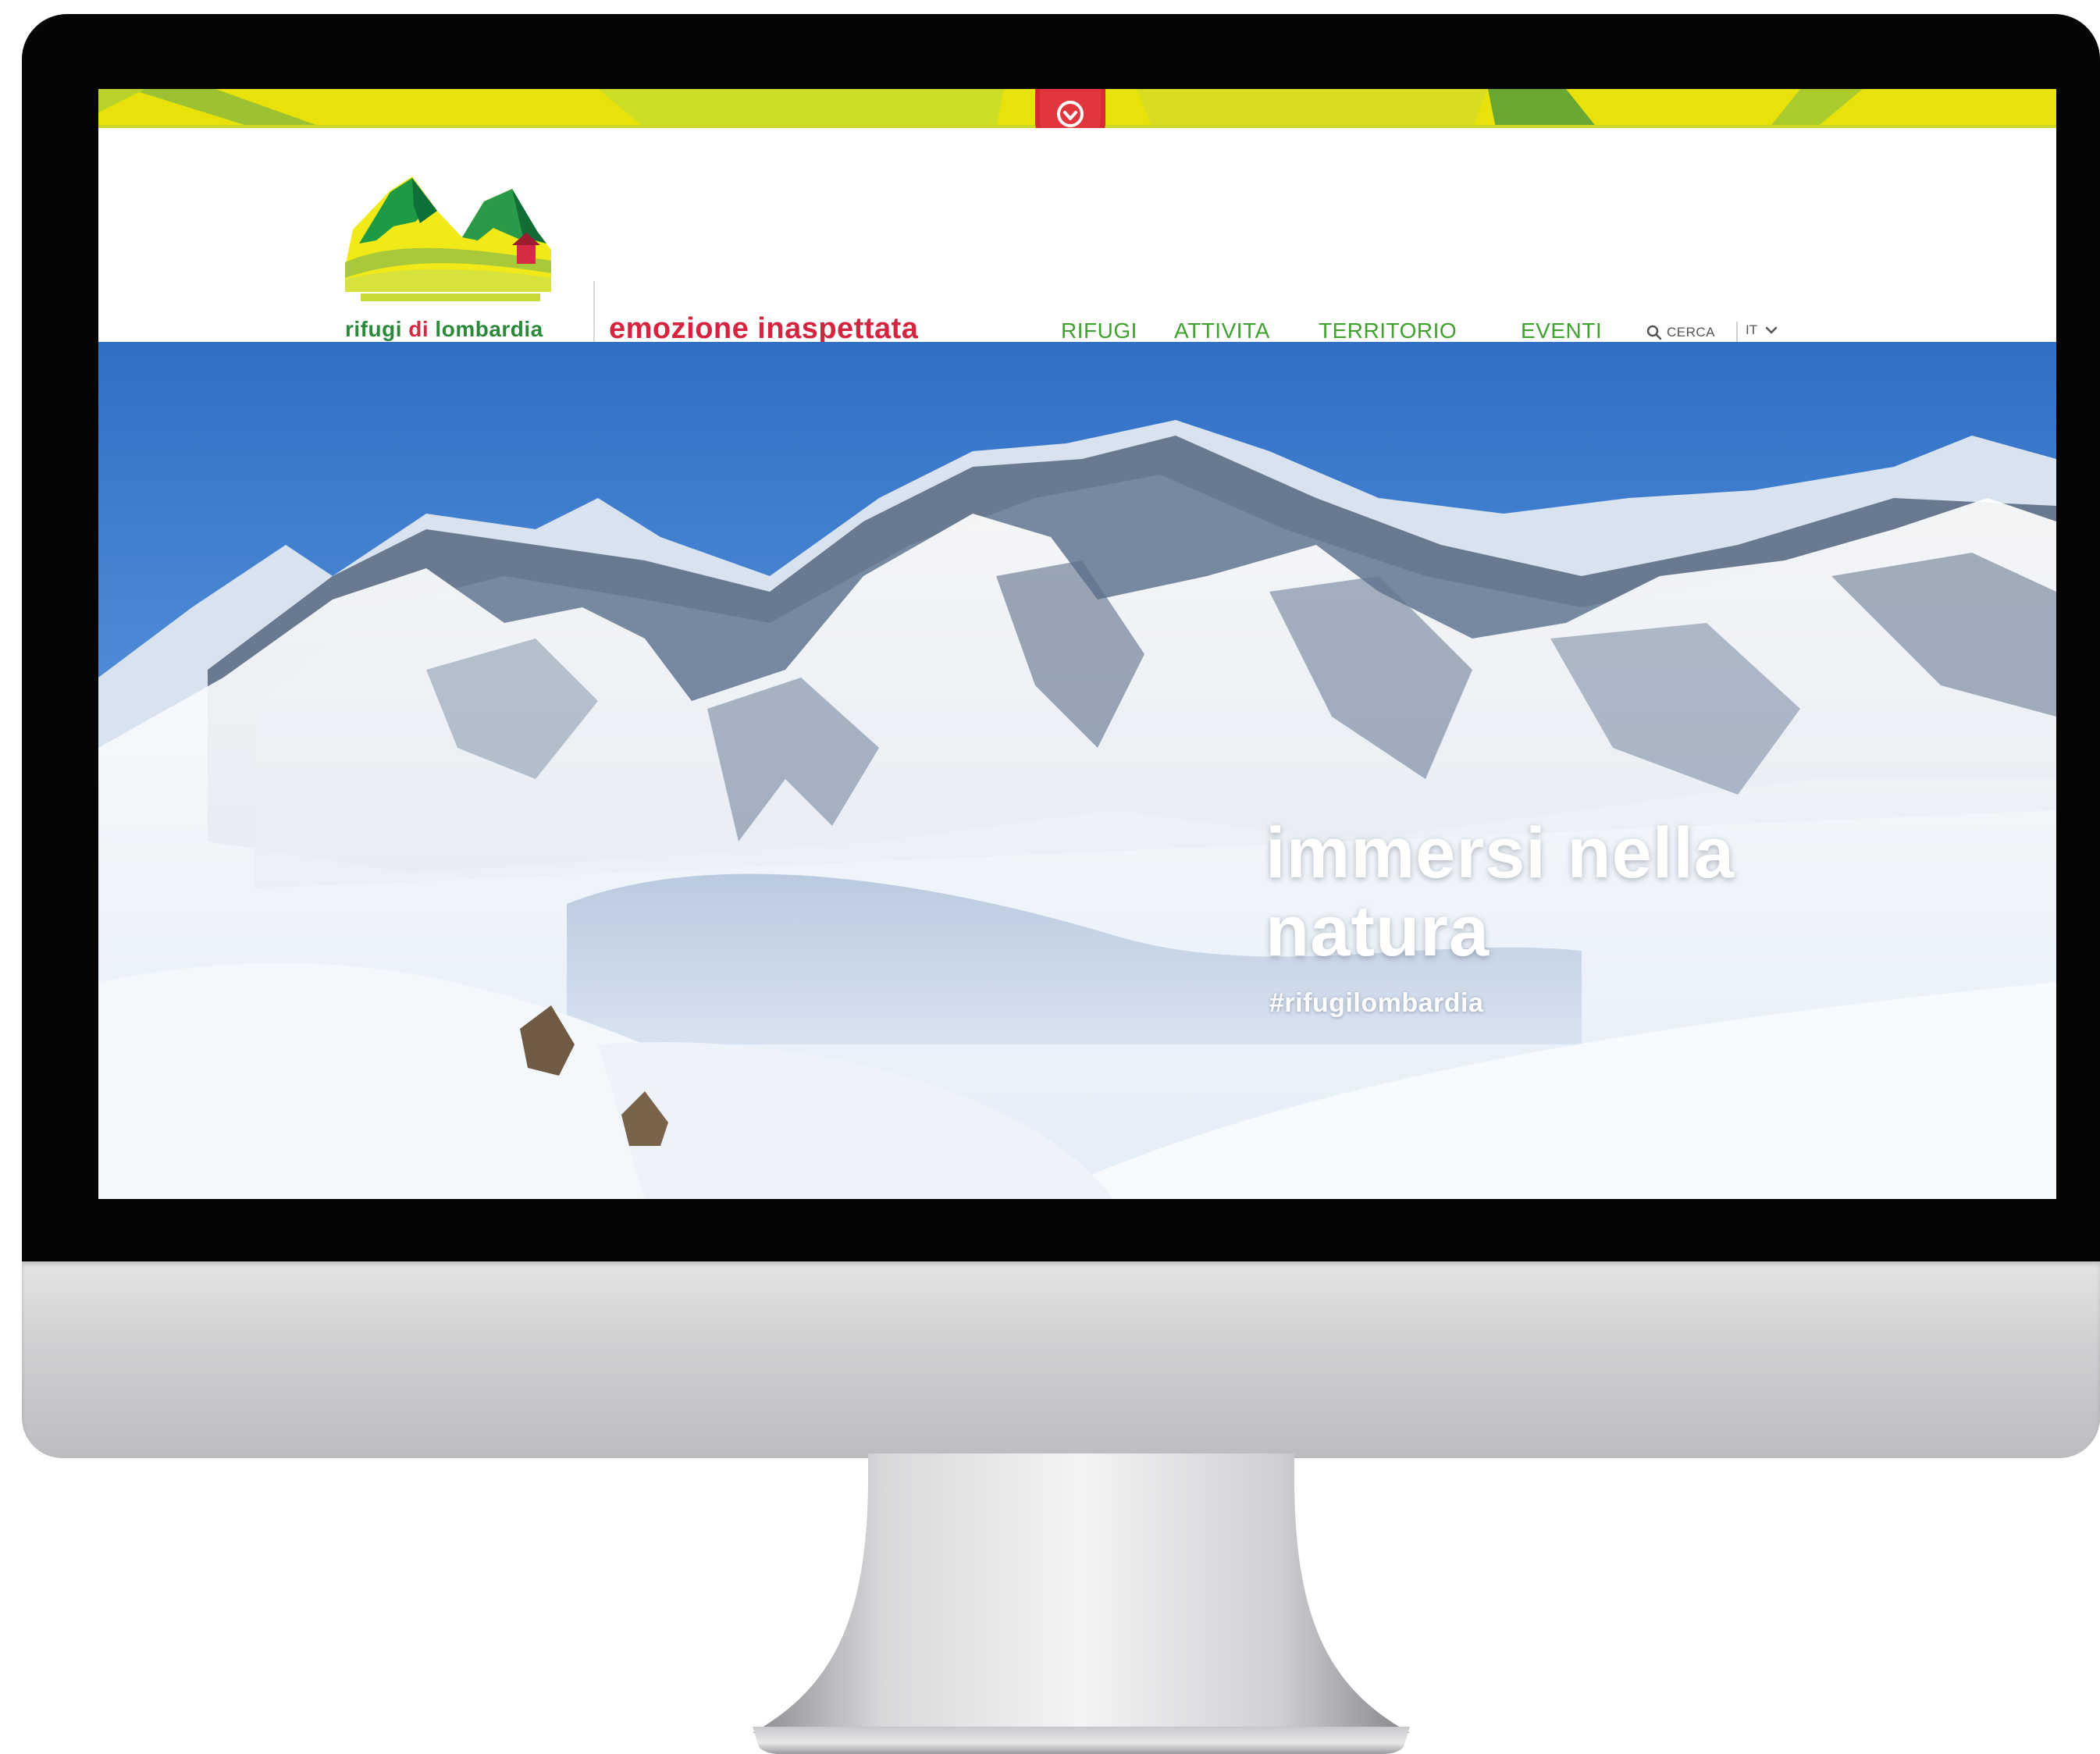 This screenshot has width=2100, height=1754. What do you see at coordinates (1099, 330) in the screenshot?
I see `nav-item-rifugi: RIFUGI` at bounding box center [1099, 330].